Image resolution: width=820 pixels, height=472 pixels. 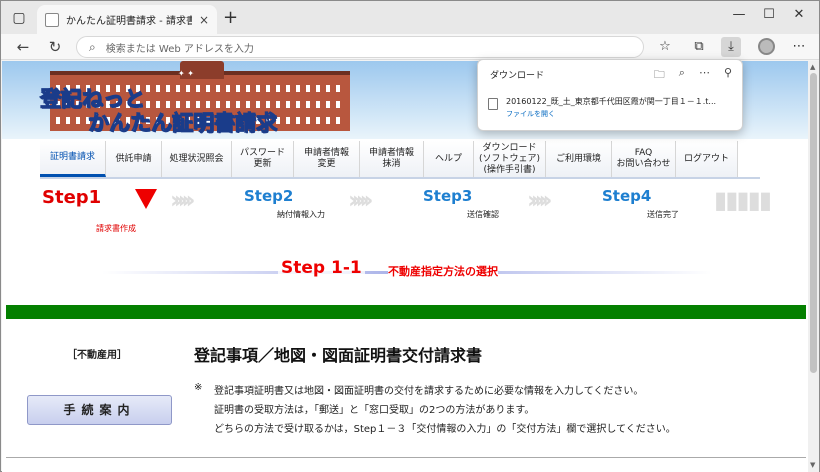 I want to click on menu-item-deposit: 供託申請, so click(x=134, y=159).